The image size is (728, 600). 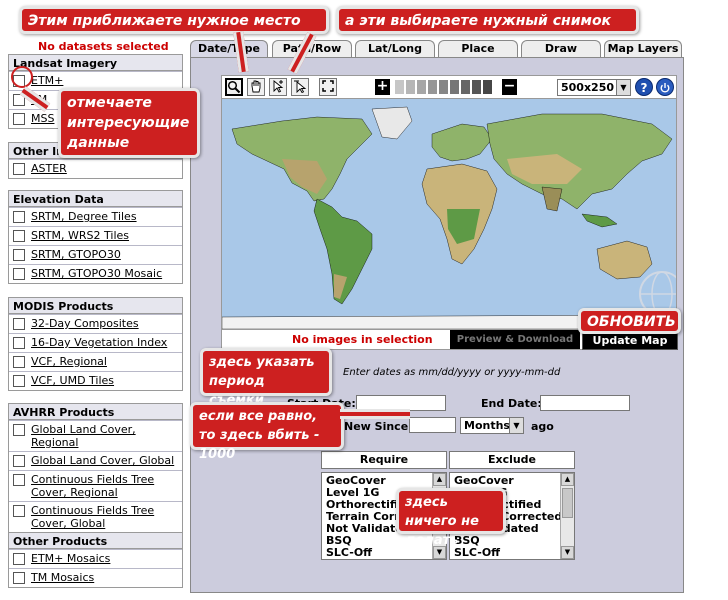 What do you see at coordinates (105, 486) in the screenshot?
I see `dataset-label: Continuous Fields Tree Cover, Regional` at bounding box center [105, 486].